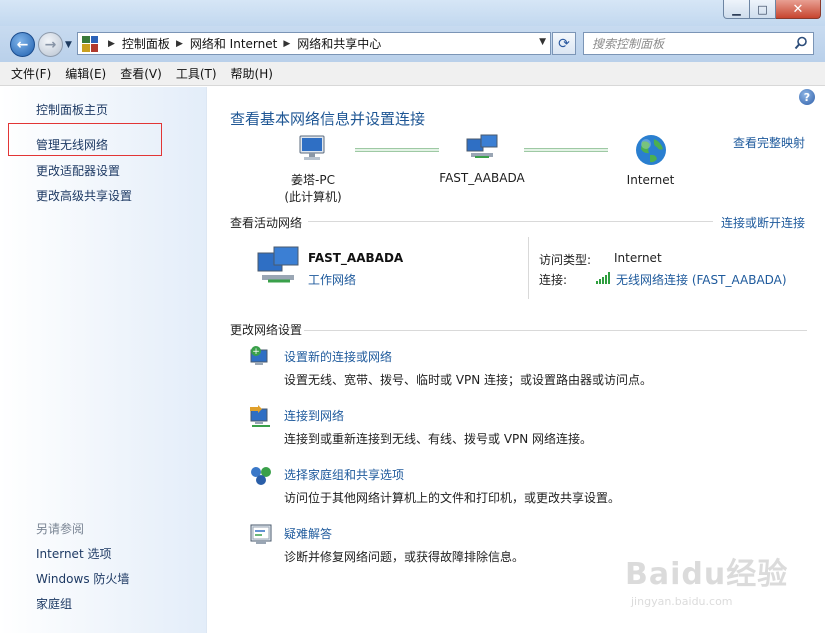 Image resolution: width=825 pixels, height=633 pixels. Describe the element at coordinates (701, 279) in the screenshot. I see `wireless-connection-link: 无线网络连接 (FAST_AABADA)` at that location.